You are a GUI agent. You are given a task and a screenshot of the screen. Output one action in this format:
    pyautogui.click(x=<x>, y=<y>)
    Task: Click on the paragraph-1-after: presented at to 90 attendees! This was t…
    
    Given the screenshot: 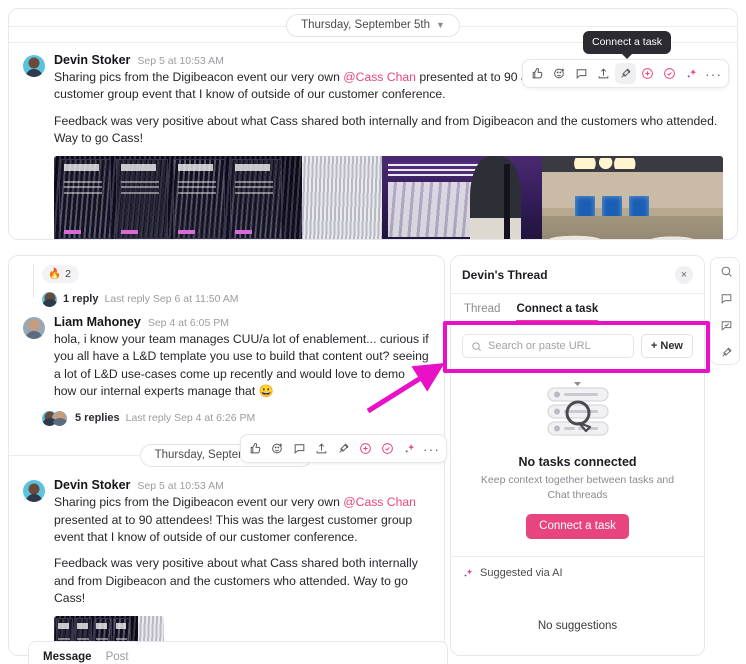 What is the action you would take?
    pyautogui.click(x=233, y=528)
    